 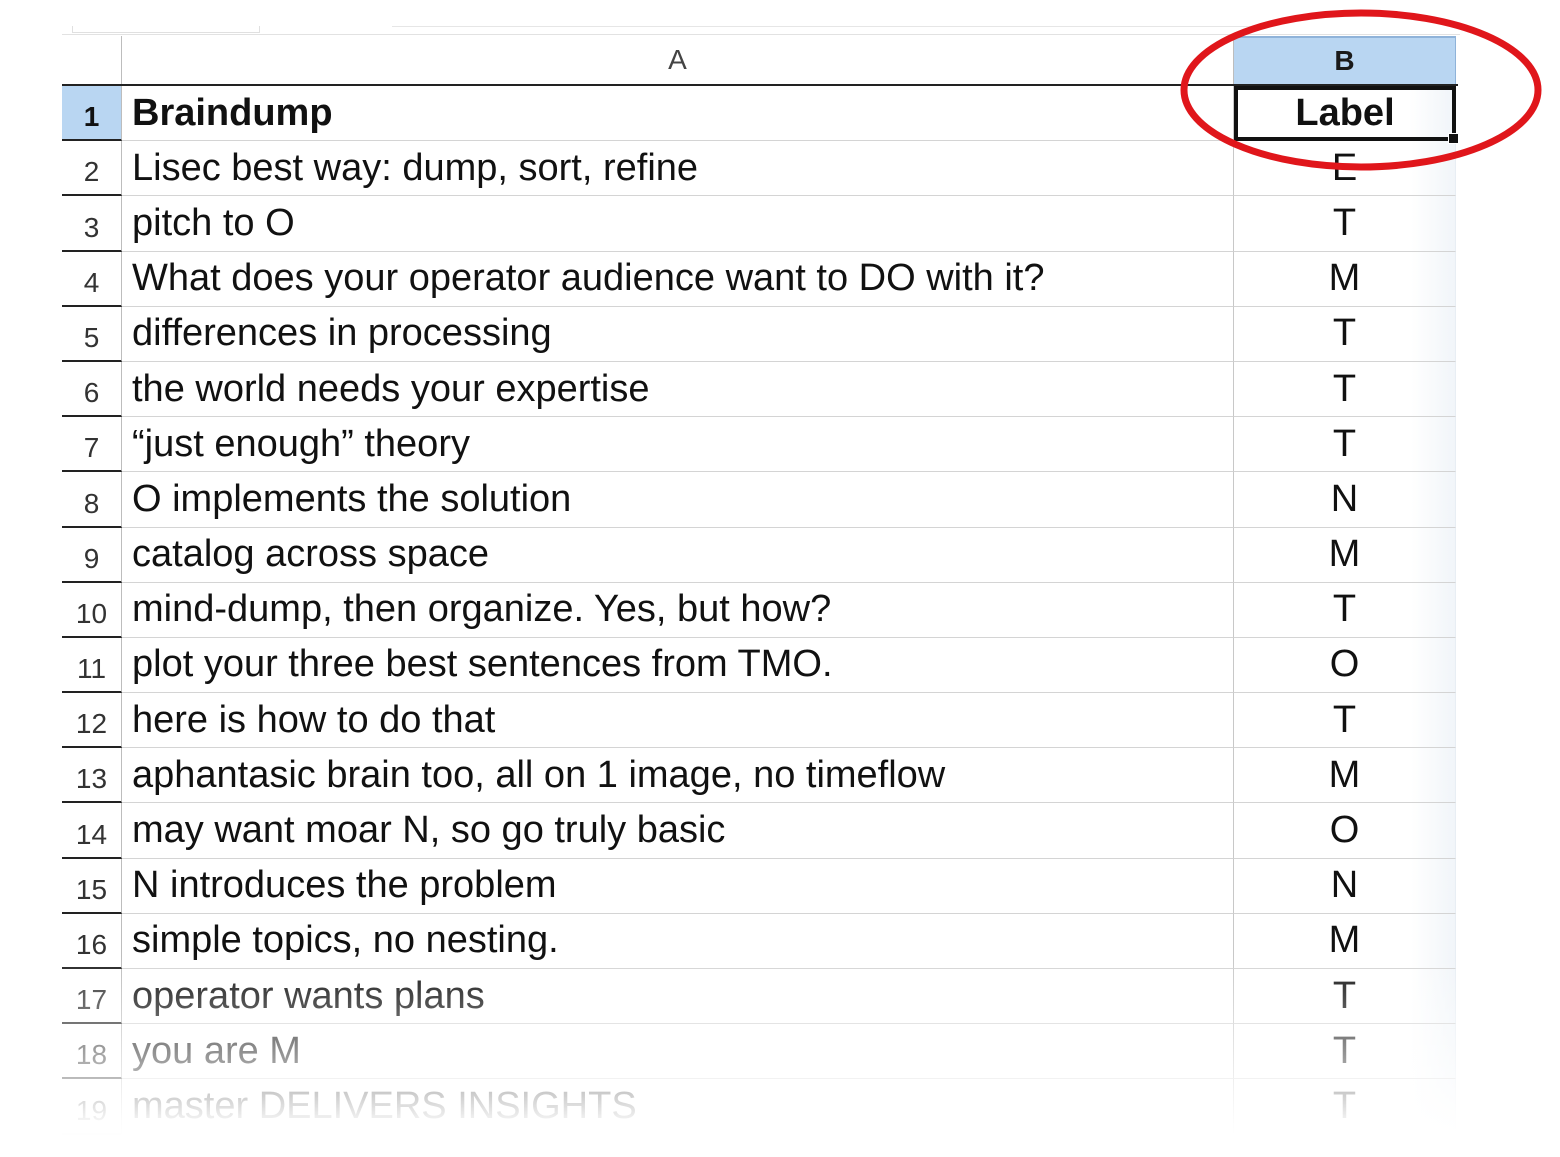 What do you see at coordinates (678, 389) in the screenshot?
I see `cell-a: the world needs your expertise` at bounding box center [678, 389].